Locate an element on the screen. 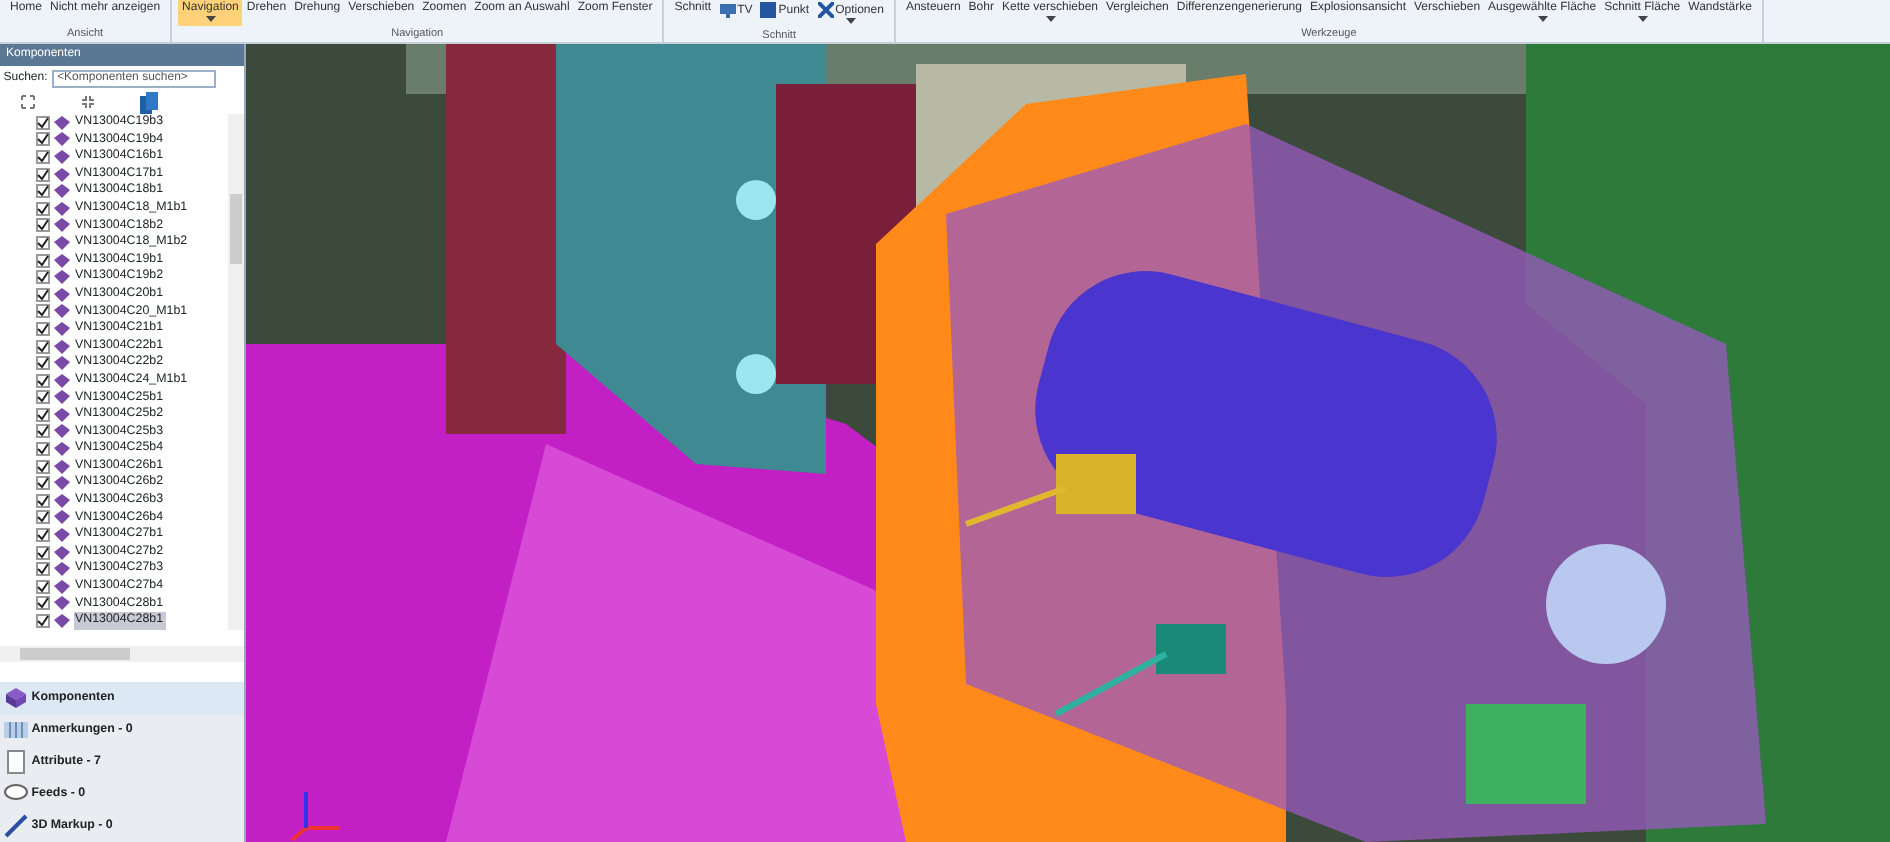 This screenshot has width=1890, height=842. monitor-icon is located at coordinates (727, 10).